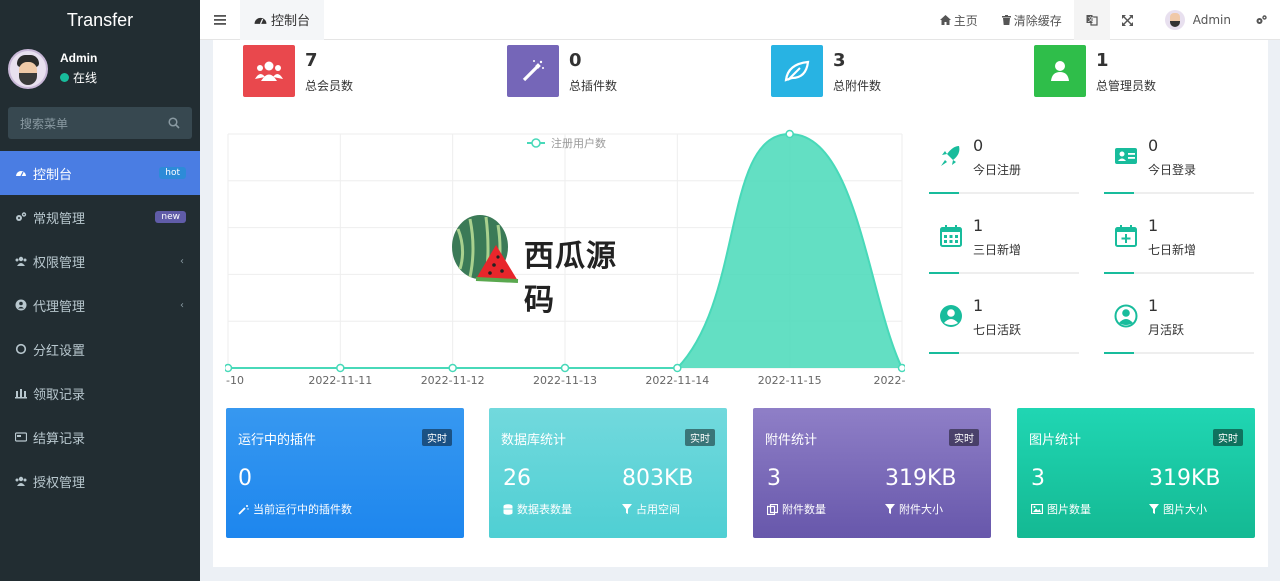 This screenshot has height=581, width=1280. I want to click on copy-icon, so click(772, 509).